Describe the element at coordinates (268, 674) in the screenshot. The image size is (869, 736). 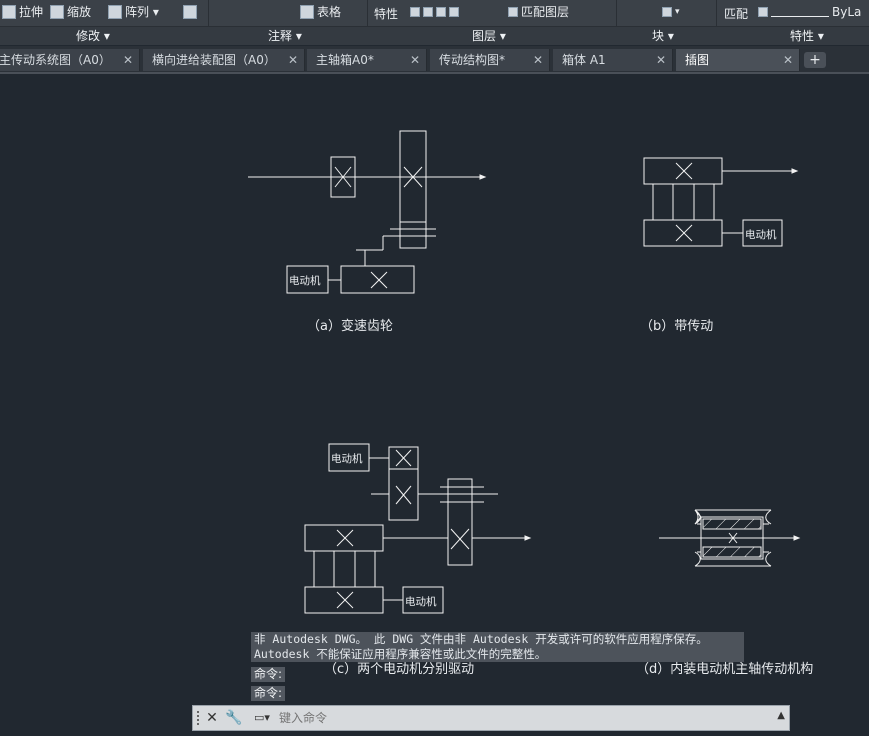
I see `command-prompt-1: 命令:` at that location.